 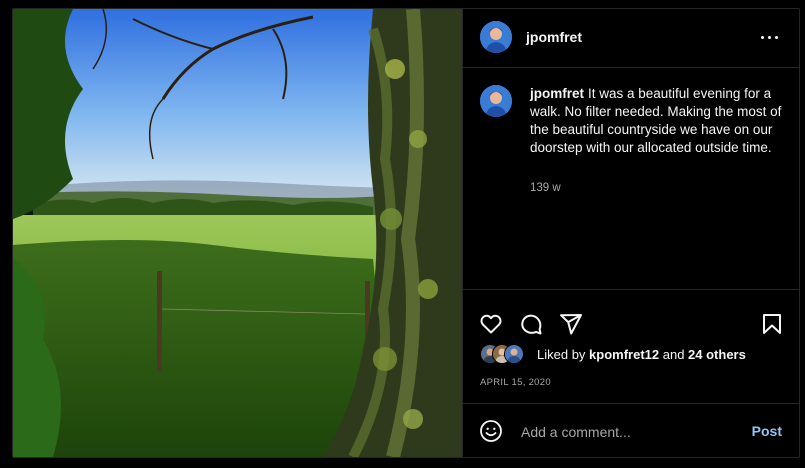 I want to click on share-button, so click(x=571, y=324).